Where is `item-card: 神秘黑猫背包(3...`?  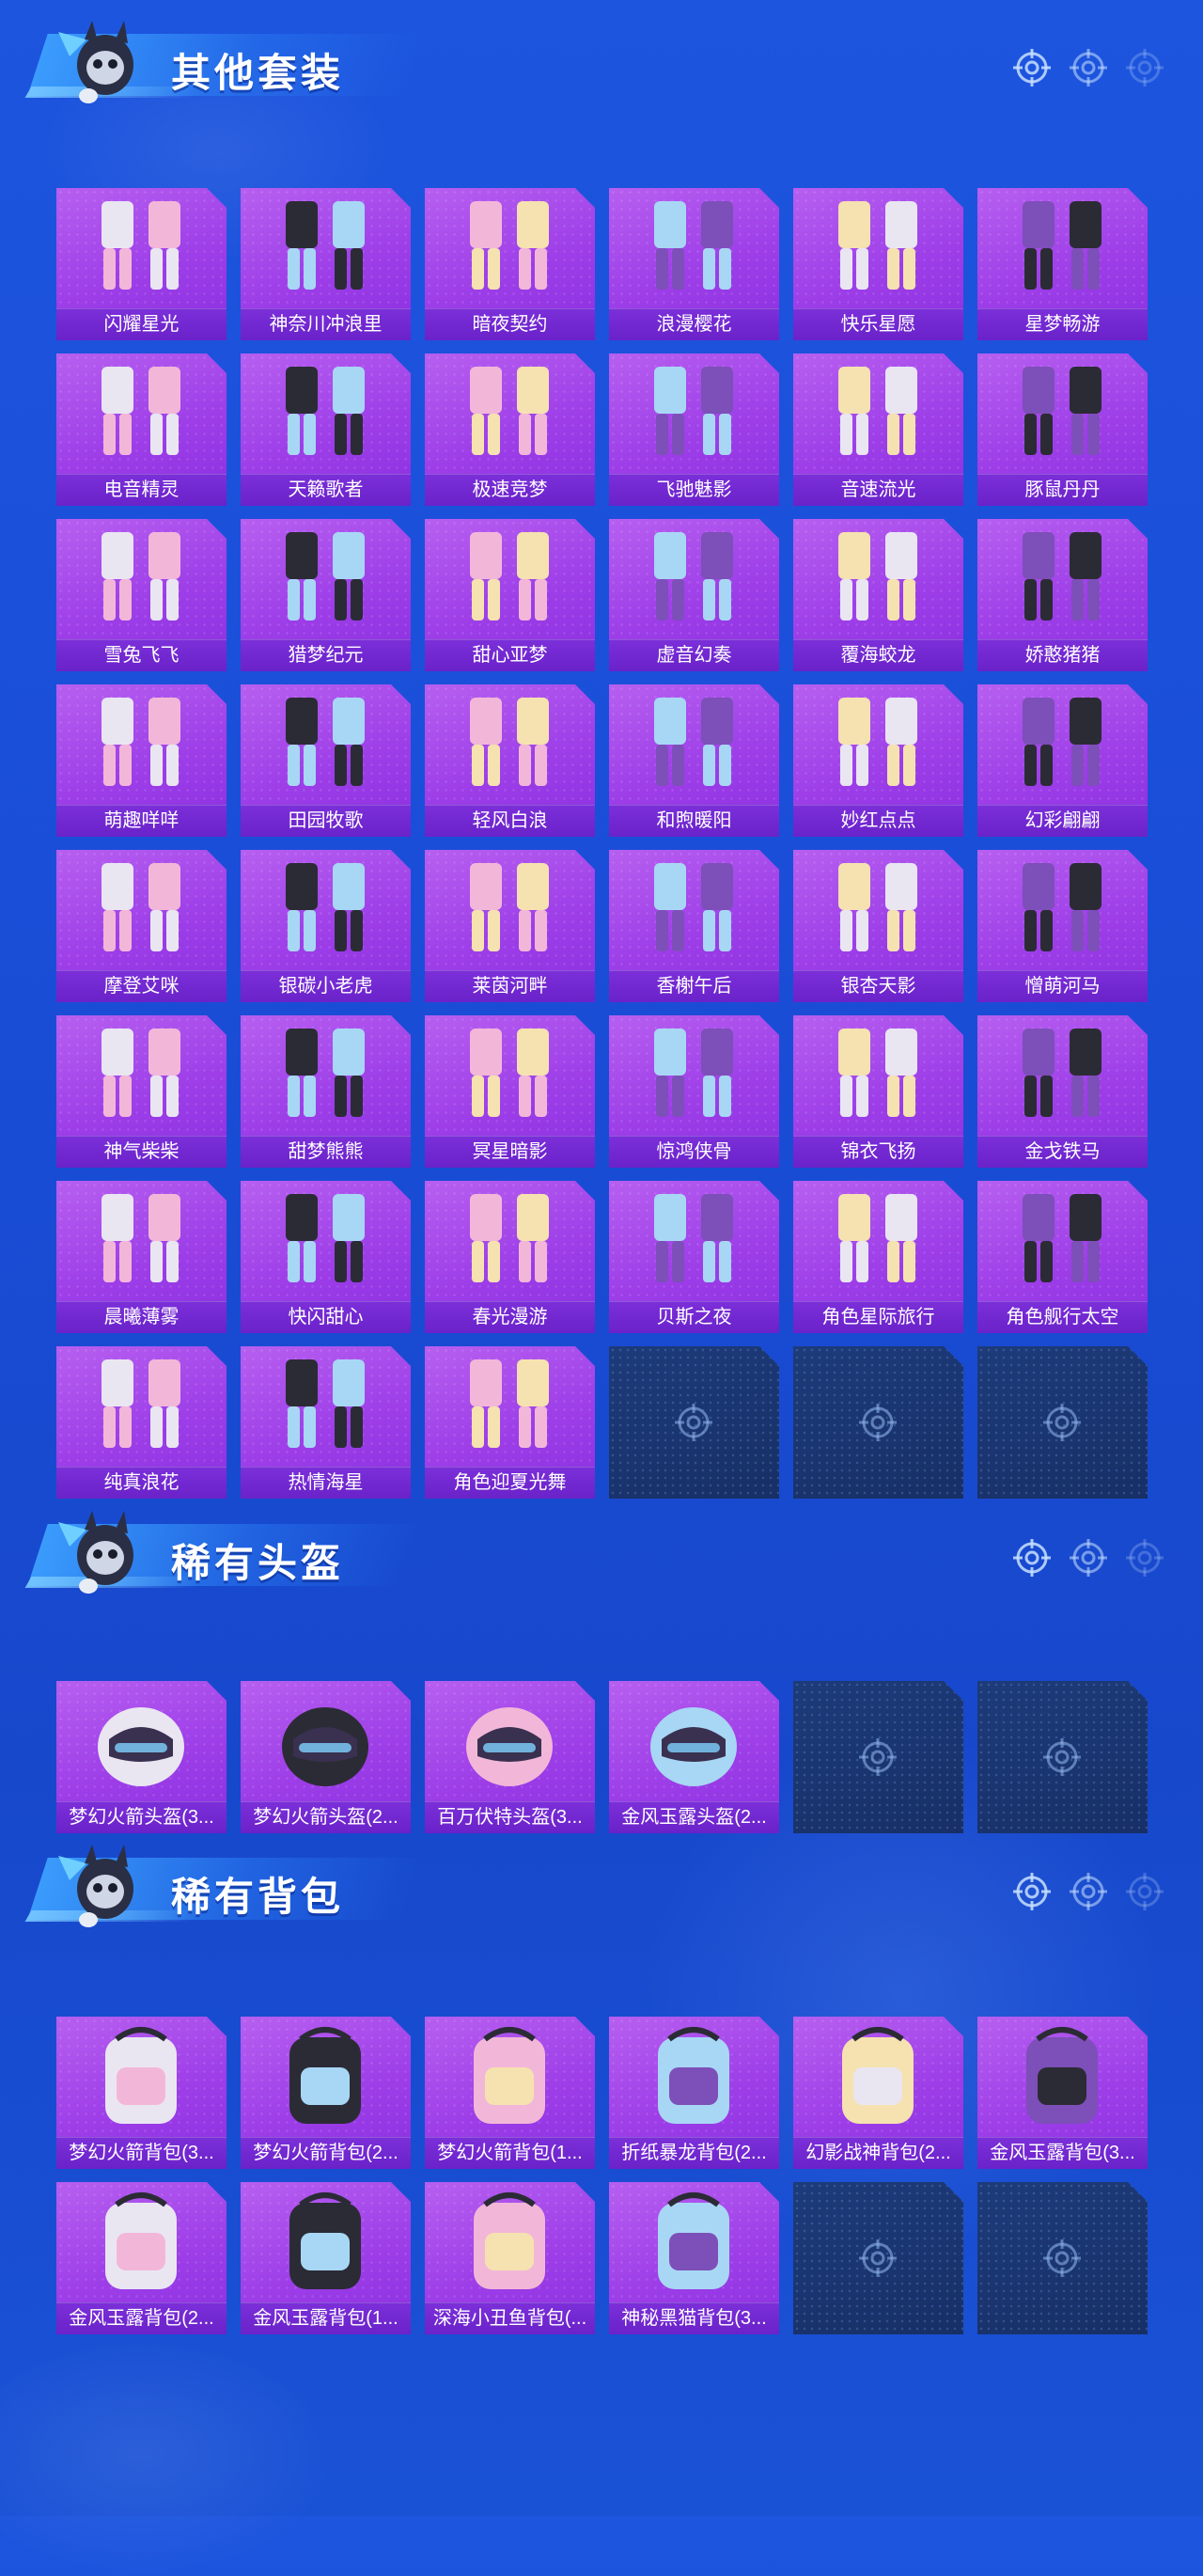
item-card: 神秘黑猫背包(3... is located at coordinates (694, 2258).